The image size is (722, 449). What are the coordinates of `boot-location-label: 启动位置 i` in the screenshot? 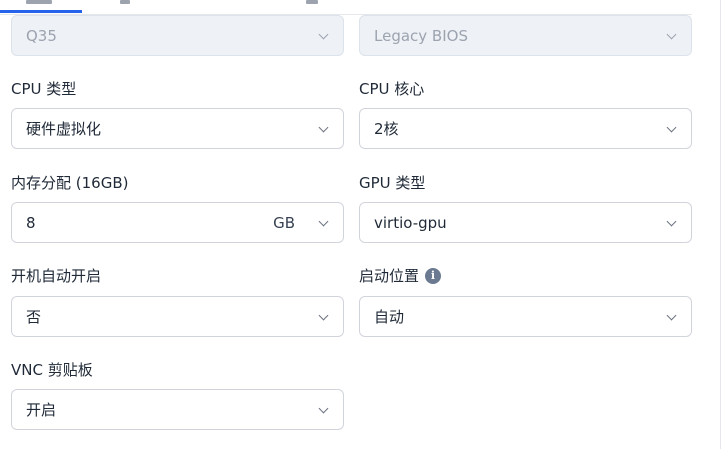 It's located at (400, 276).